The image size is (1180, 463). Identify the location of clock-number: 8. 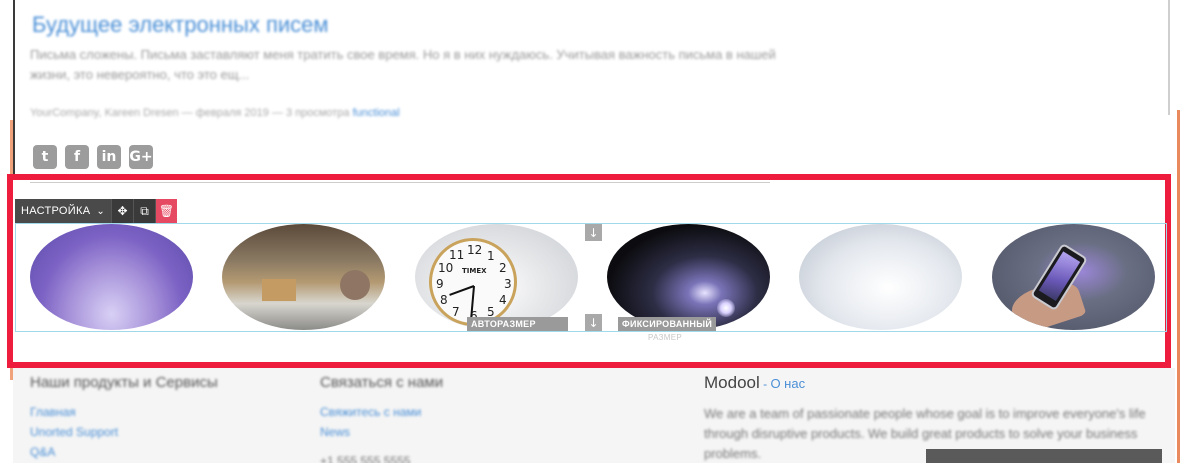
(444, 300).